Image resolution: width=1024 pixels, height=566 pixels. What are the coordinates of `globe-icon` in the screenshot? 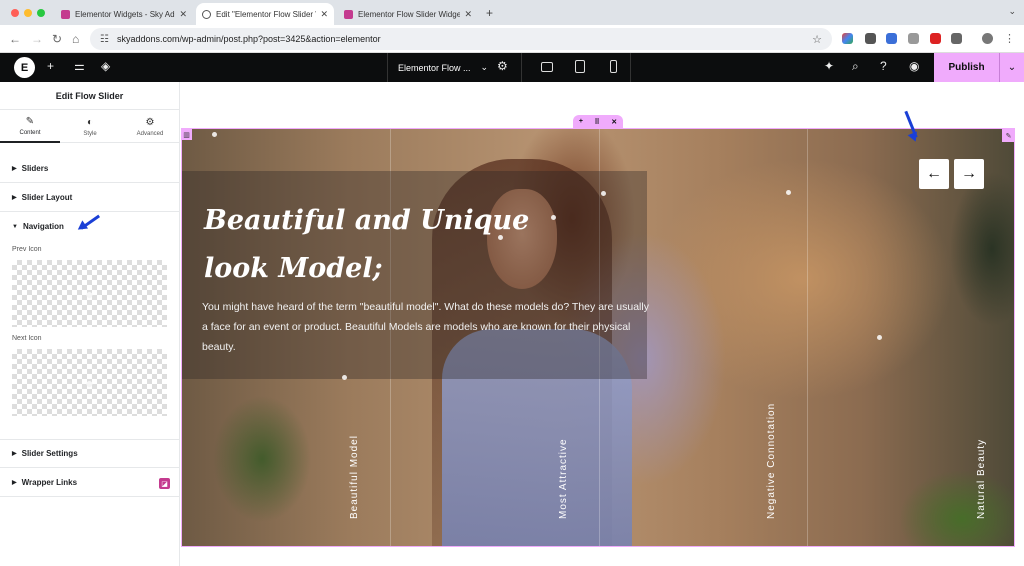 It's located at (206, 14).